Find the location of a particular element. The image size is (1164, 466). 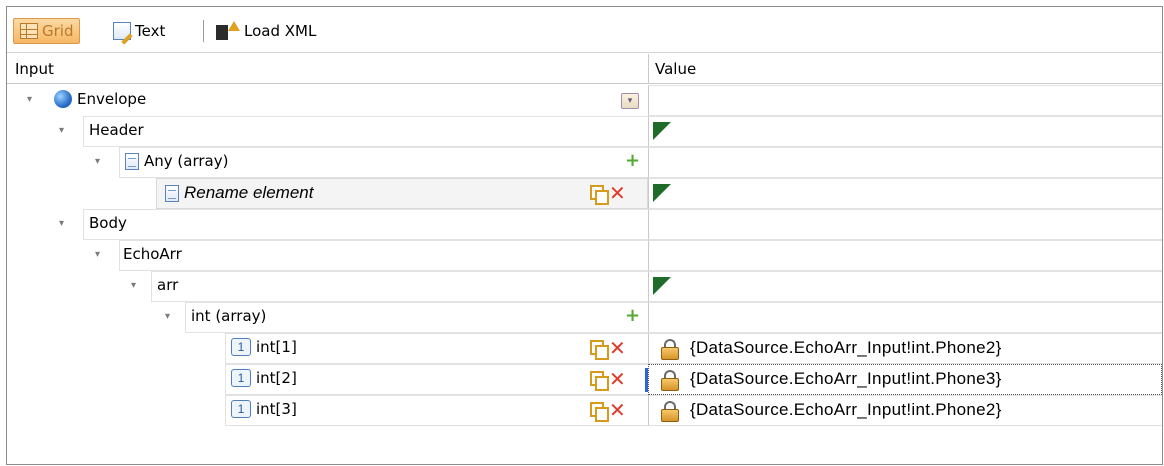

text-view-label: Text is located at coordinates (150, 31).